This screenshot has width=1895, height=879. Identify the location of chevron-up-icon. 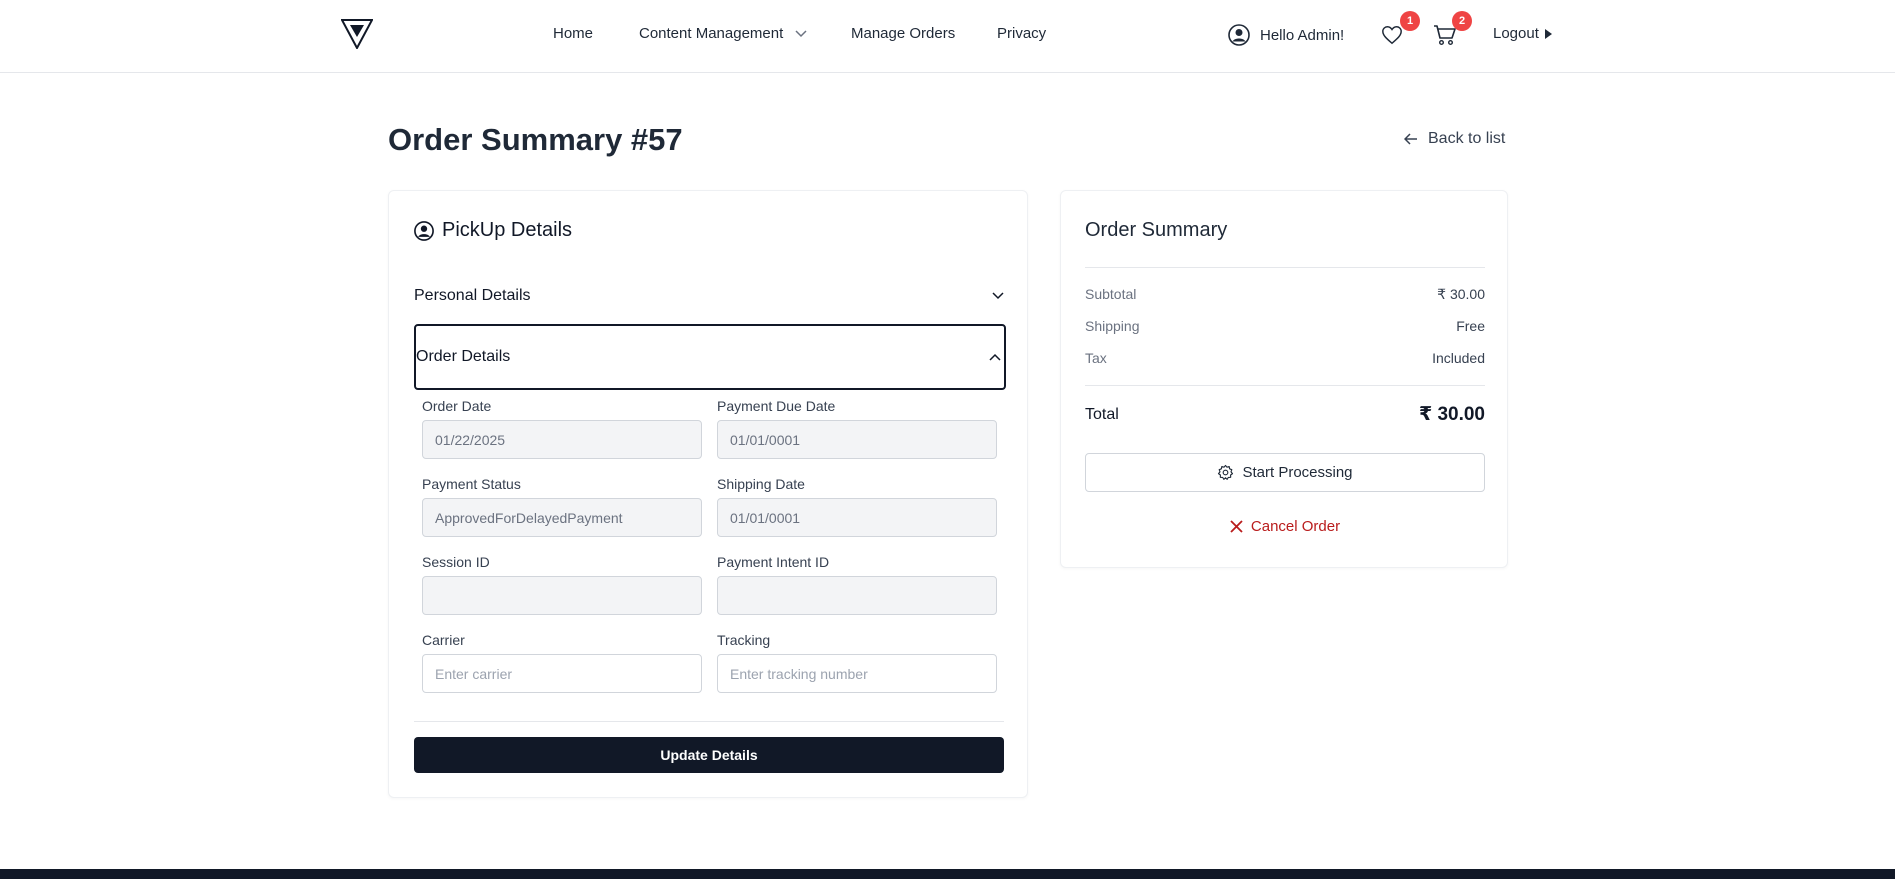
(995, 357).